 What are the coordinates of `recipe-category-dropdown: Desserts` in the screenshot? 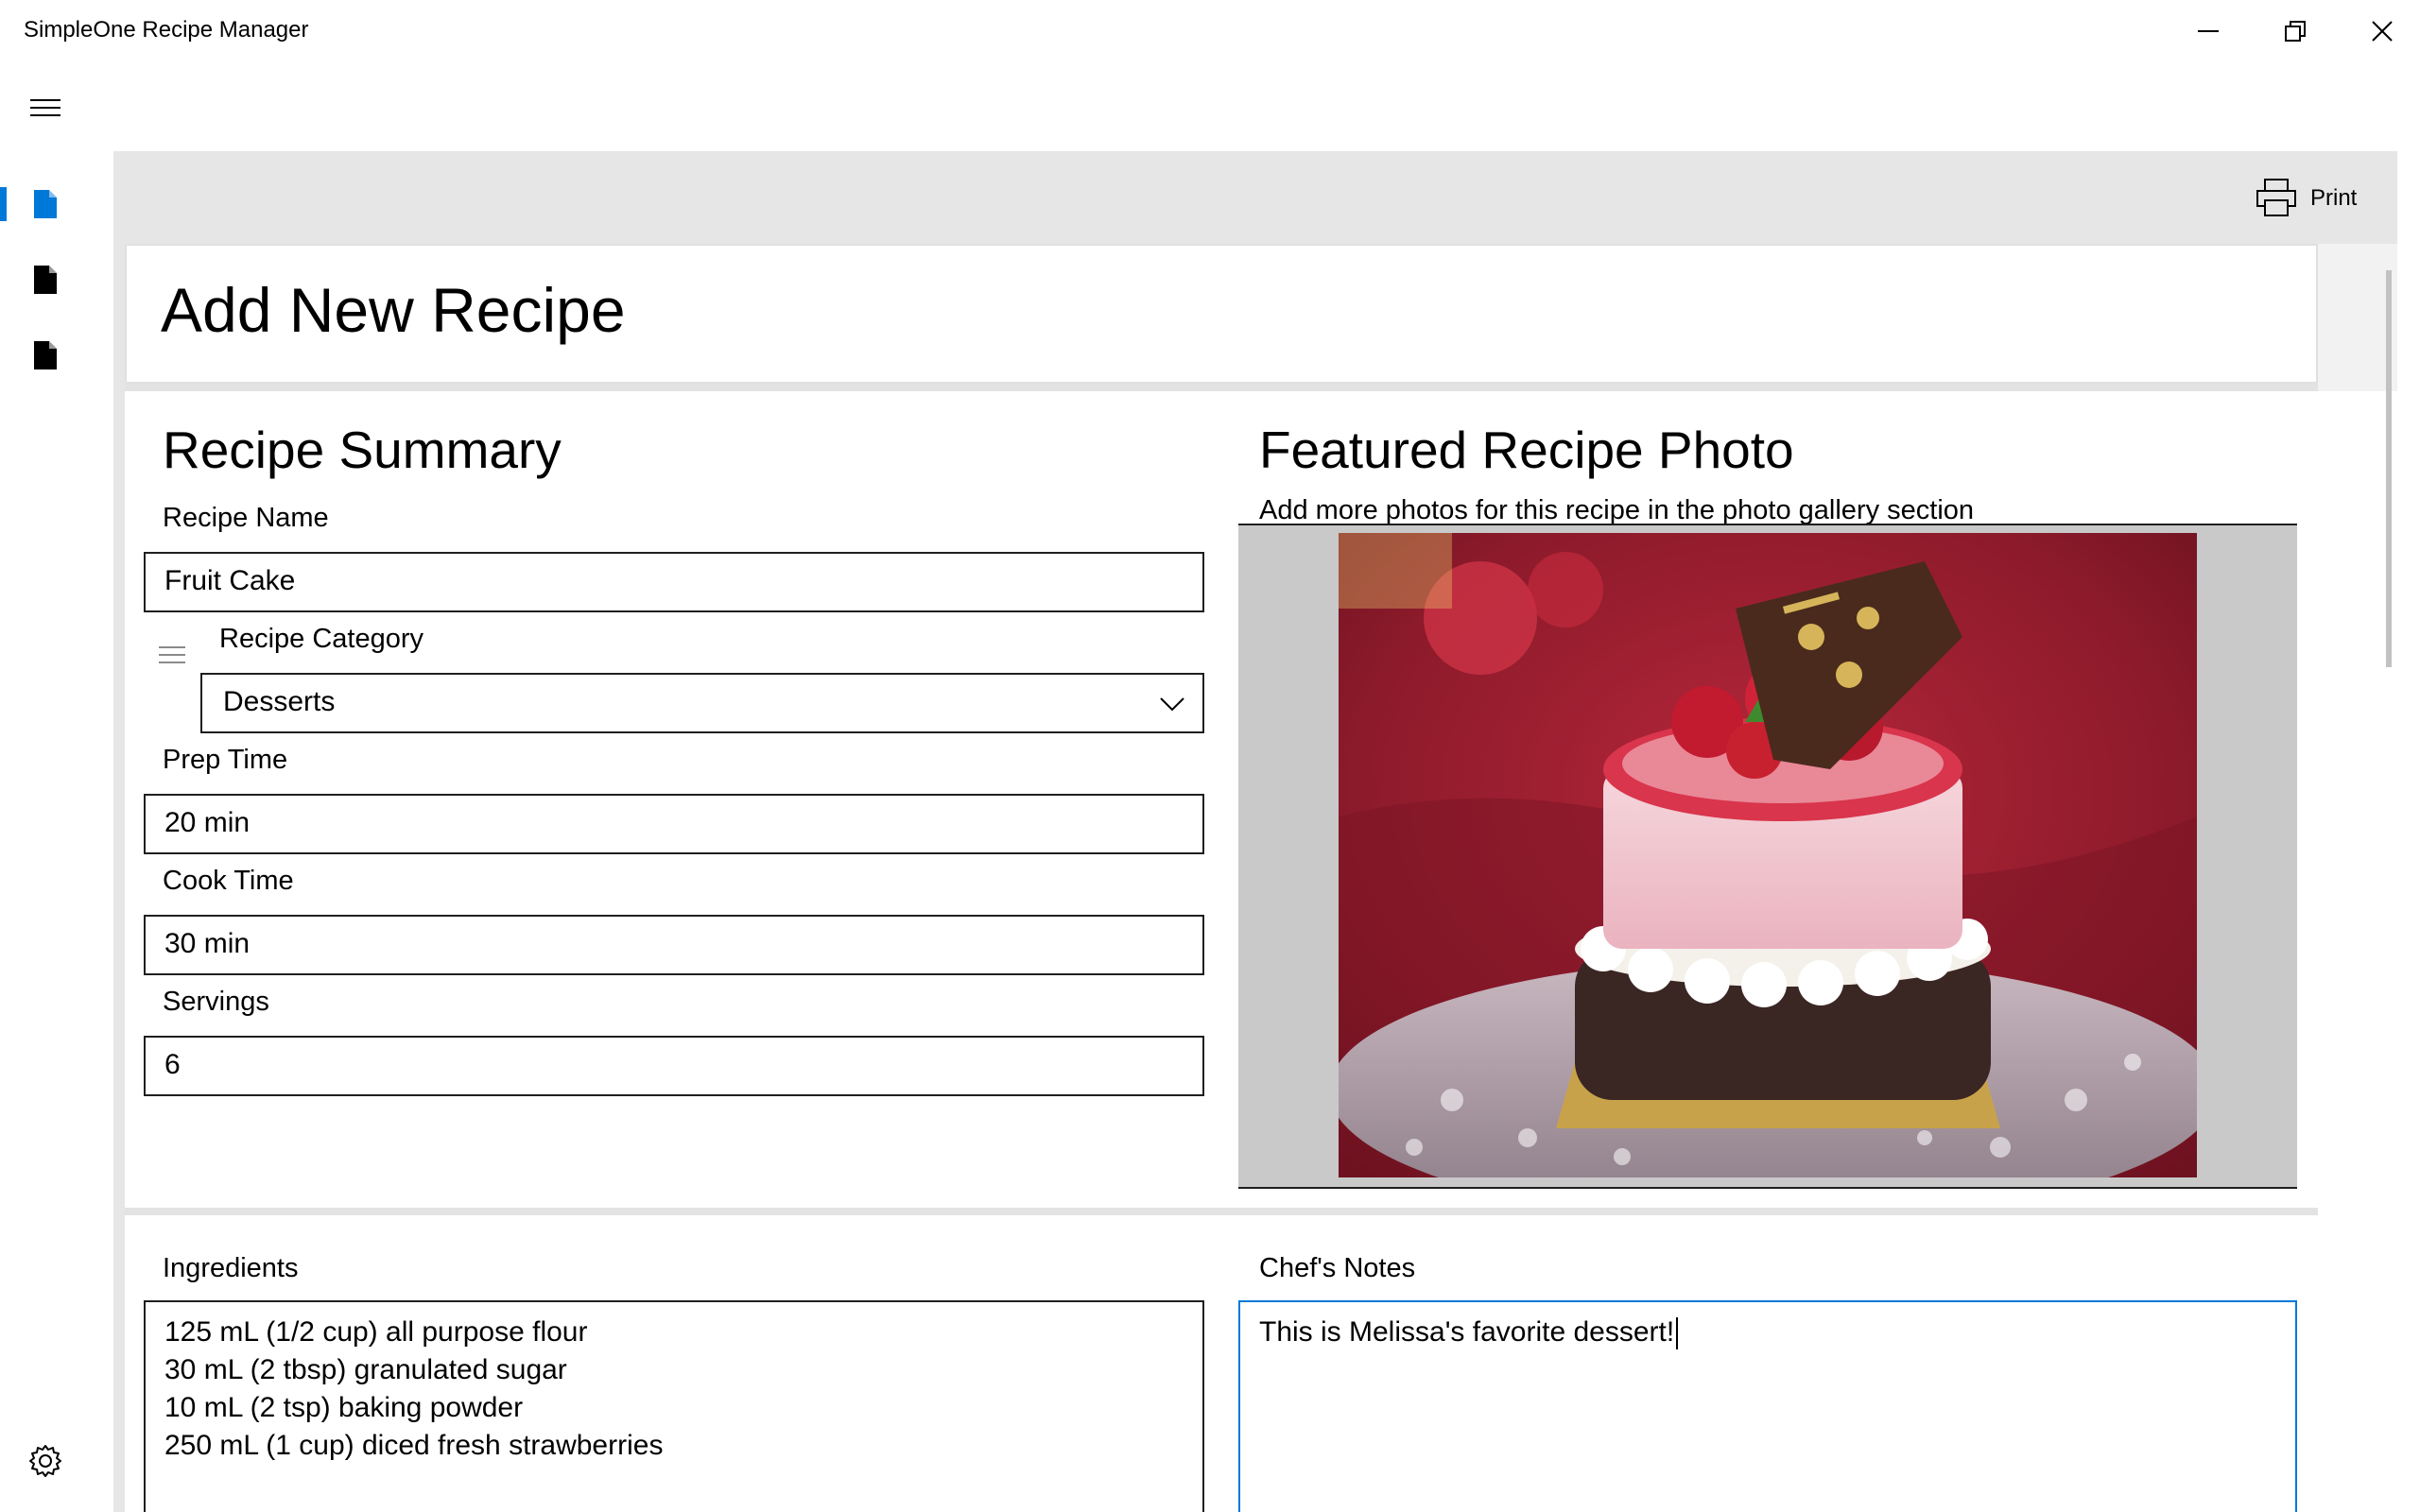 It's located at (702, 703).